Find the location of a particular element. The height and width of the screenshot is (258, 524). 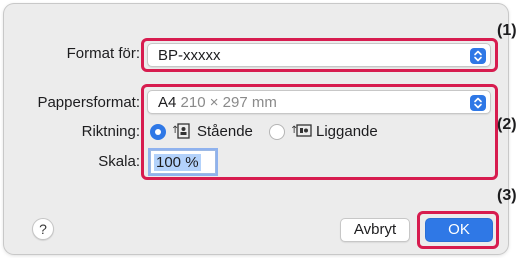

help-button: ? is located at coordinates (43, 229).